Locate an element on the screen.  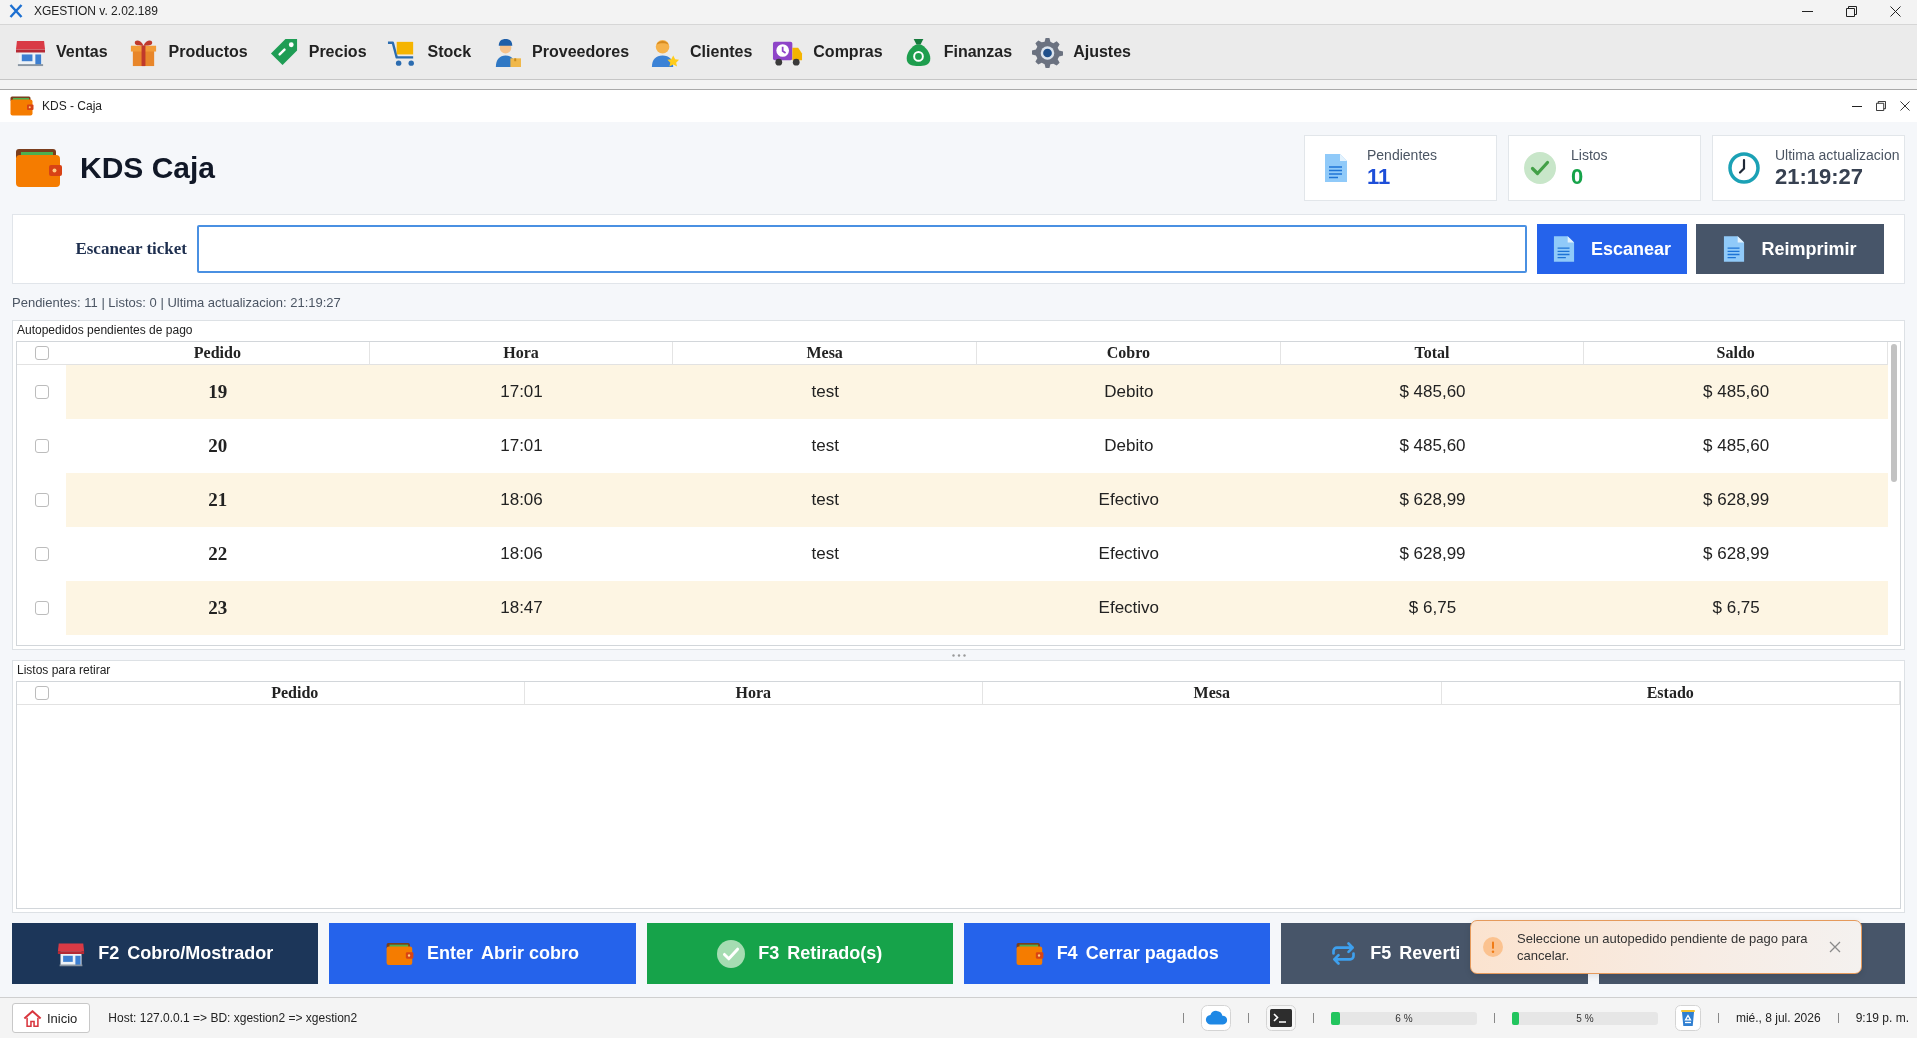
table-row: 23 18:47 Efectivo $ 6,75 $ 6,75 is located at coordinates (977, 608).